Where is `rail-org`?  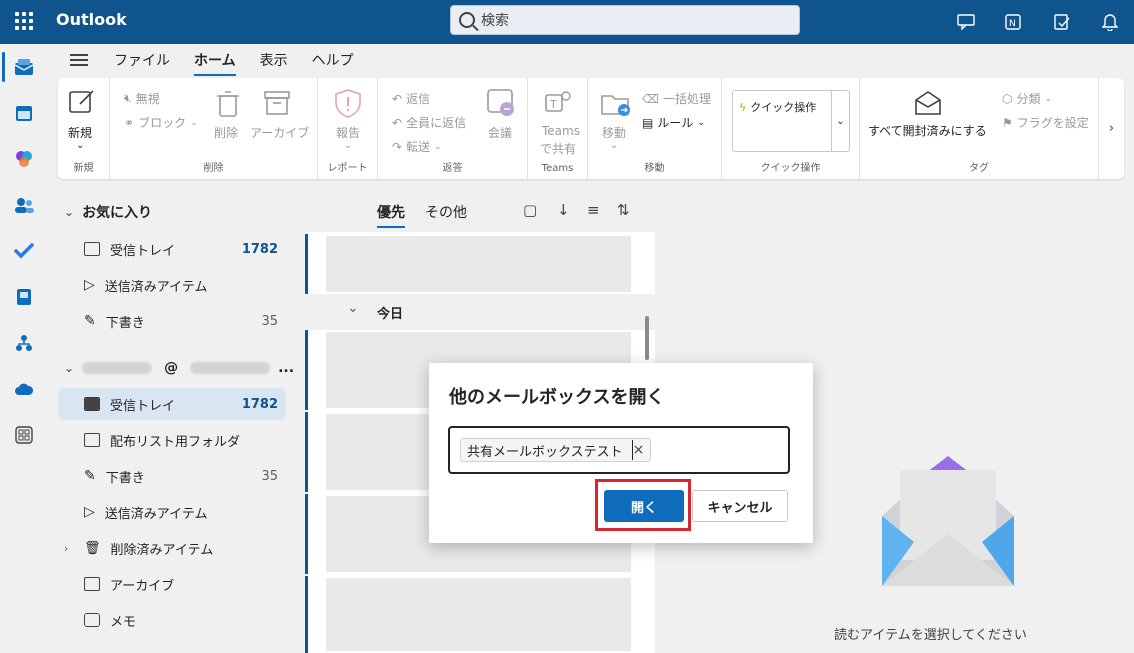
rail-org is located at coordinates (24, 343).